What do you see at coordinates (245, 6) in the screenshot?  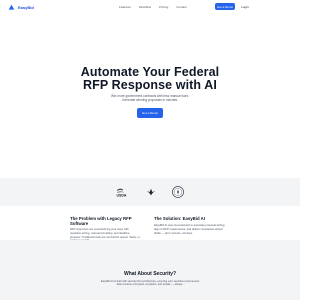 I see `login-button: Login` at bounding box center [245, 6].